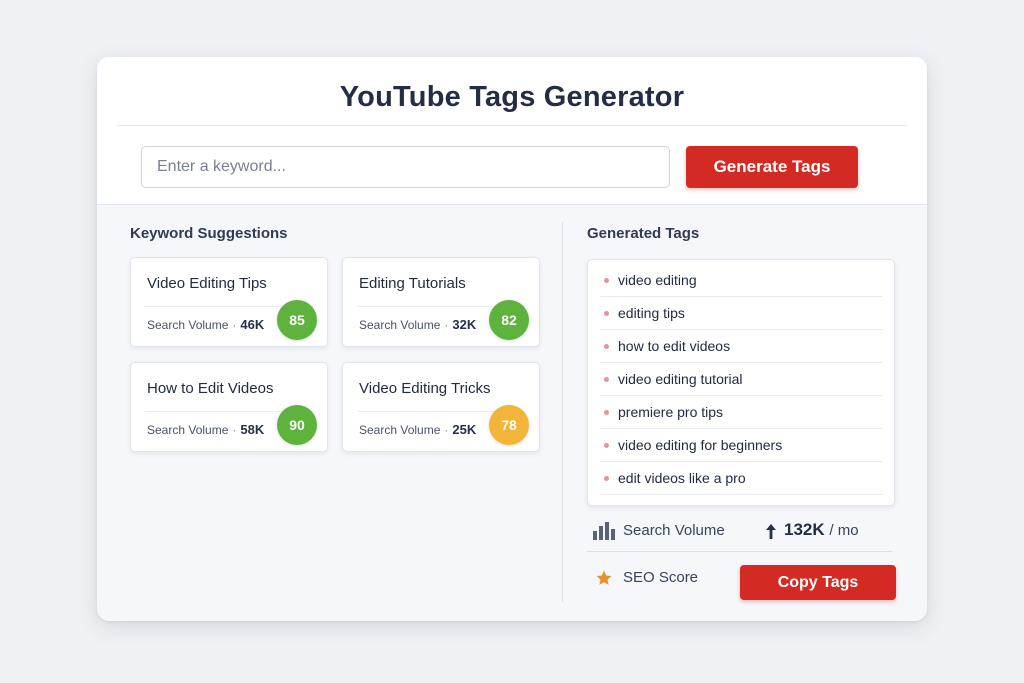 The image size is (1024, 683). I want to click on suggestion-name: How to Edit Videos, so click(210, 388).